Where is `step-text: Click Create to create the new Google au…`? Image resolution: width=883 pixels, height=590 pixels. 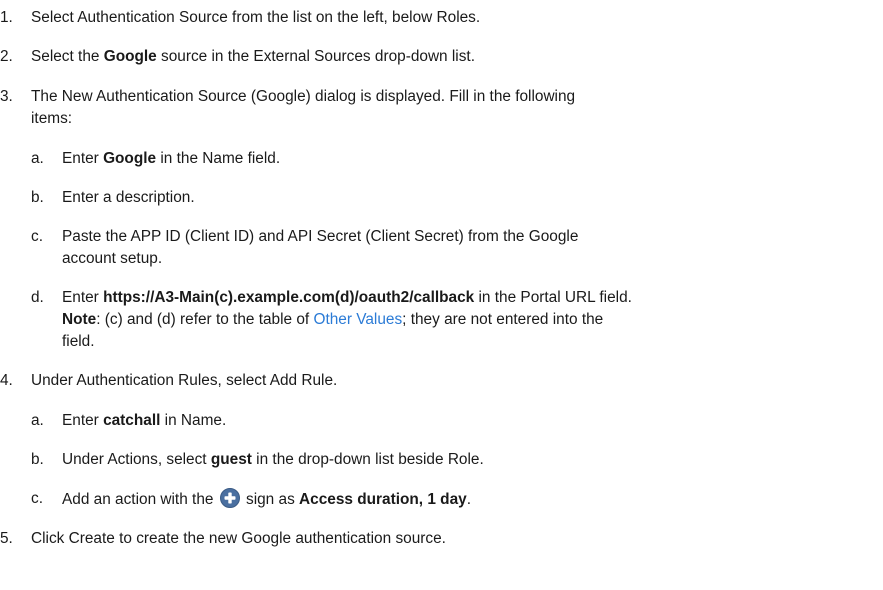 step-text: Click Create to create the new Google au… is located at coordinates (238, 538).